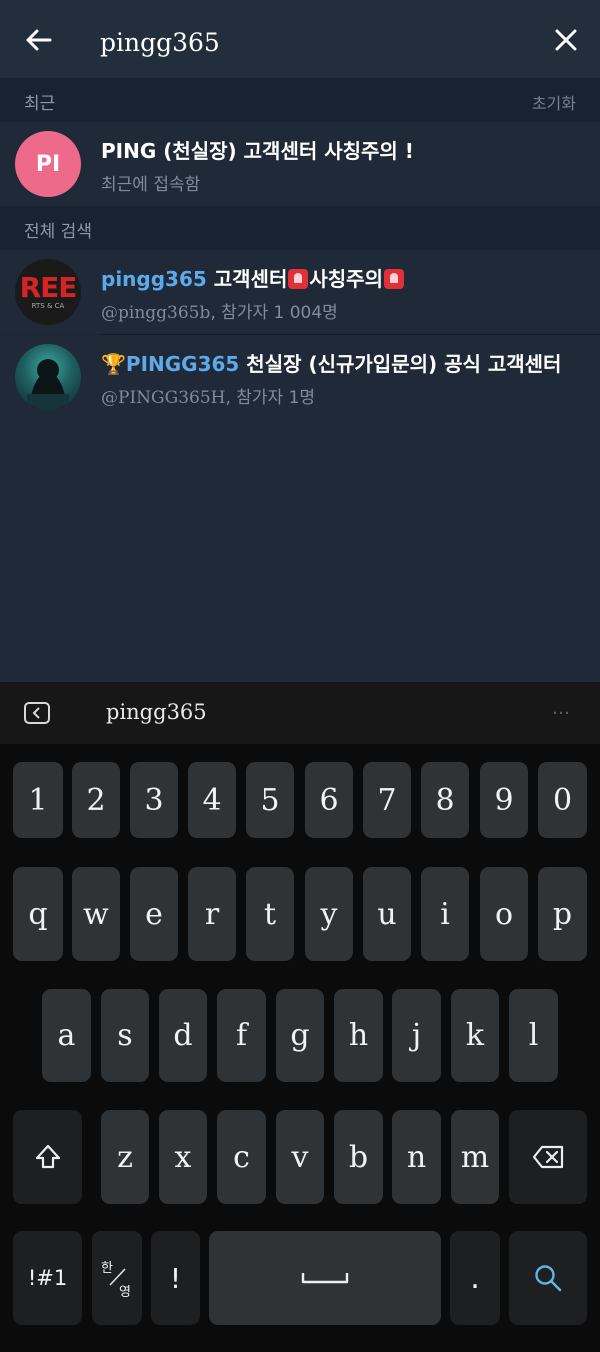 Image resolution: width=600 pixels, height=1352 pixels. I want to click on key-6: 6, so click(329, 800).